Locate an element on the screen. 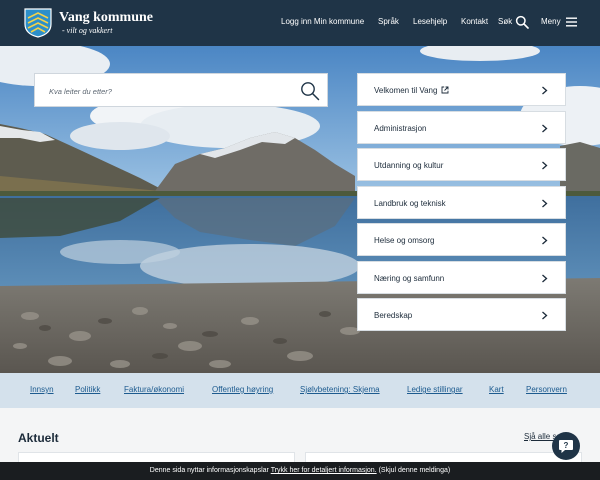  chat-help-button: ? is located at coordinates (566, 446).